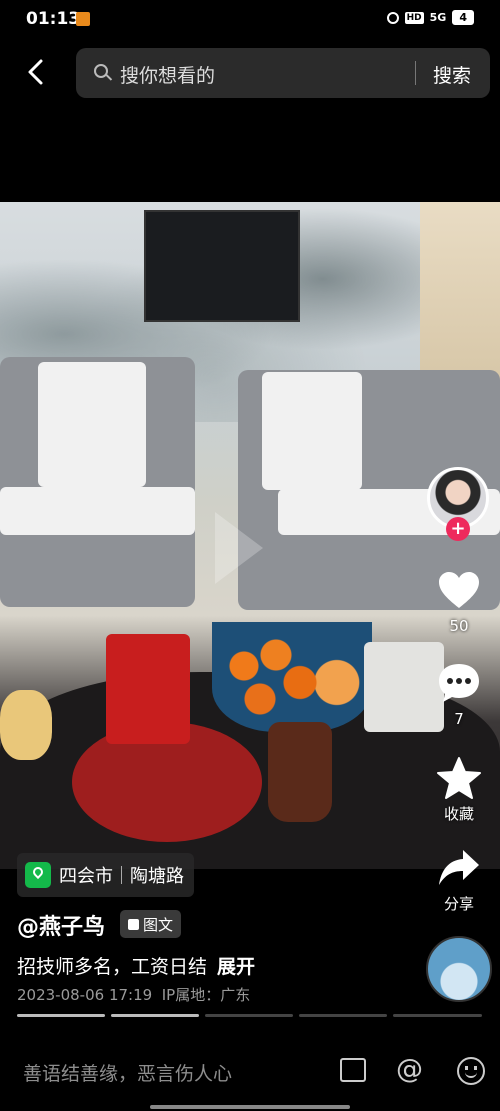  Describe the element at coordinates (459, 719) in the screenshot. I see `comment-count: 7` at that location.